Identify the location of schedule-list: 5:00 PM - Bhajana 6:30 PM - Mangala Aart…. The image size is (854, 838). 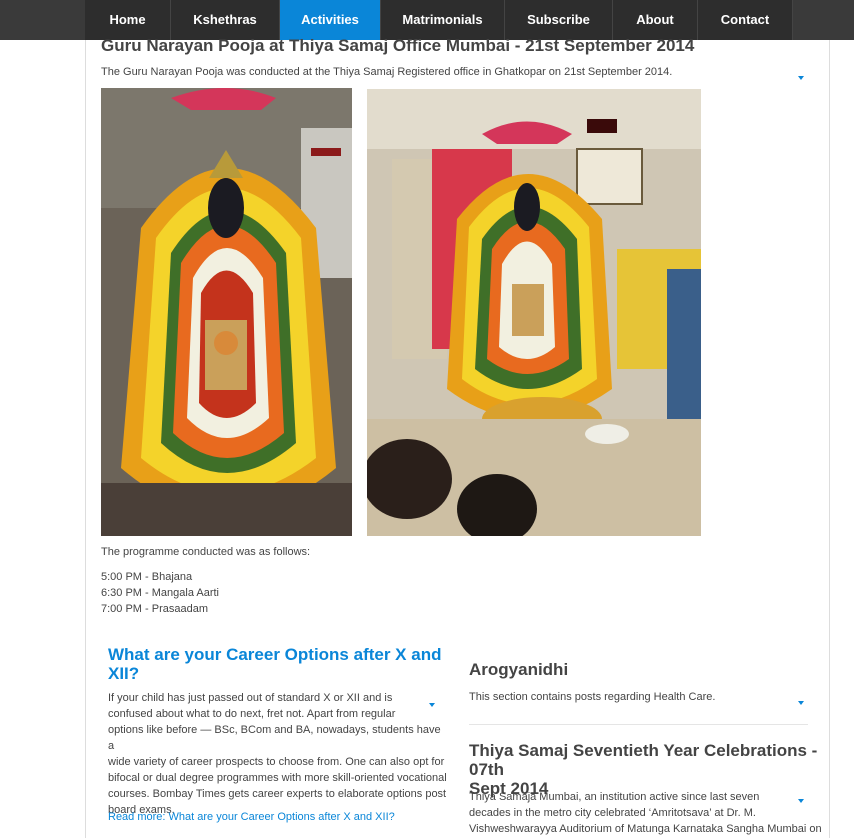
(160, 593).